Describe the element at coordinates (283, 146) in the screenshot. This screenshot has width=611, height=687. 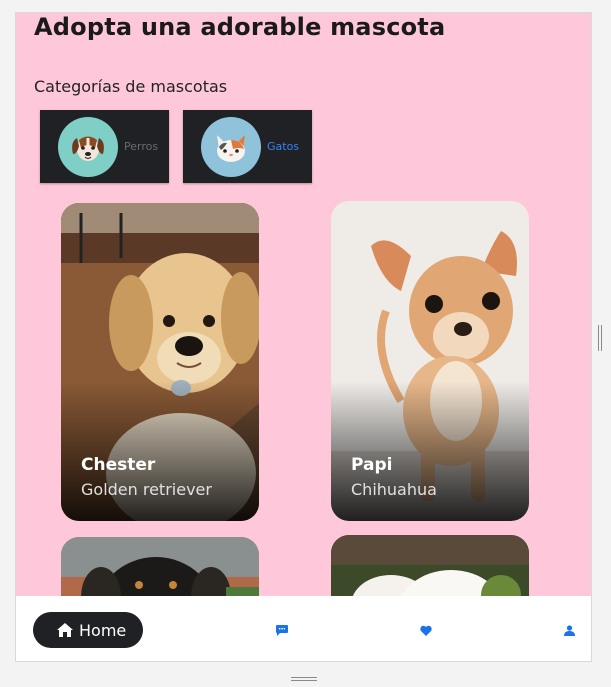
I see `category-cats-label: Gatos` at that location.